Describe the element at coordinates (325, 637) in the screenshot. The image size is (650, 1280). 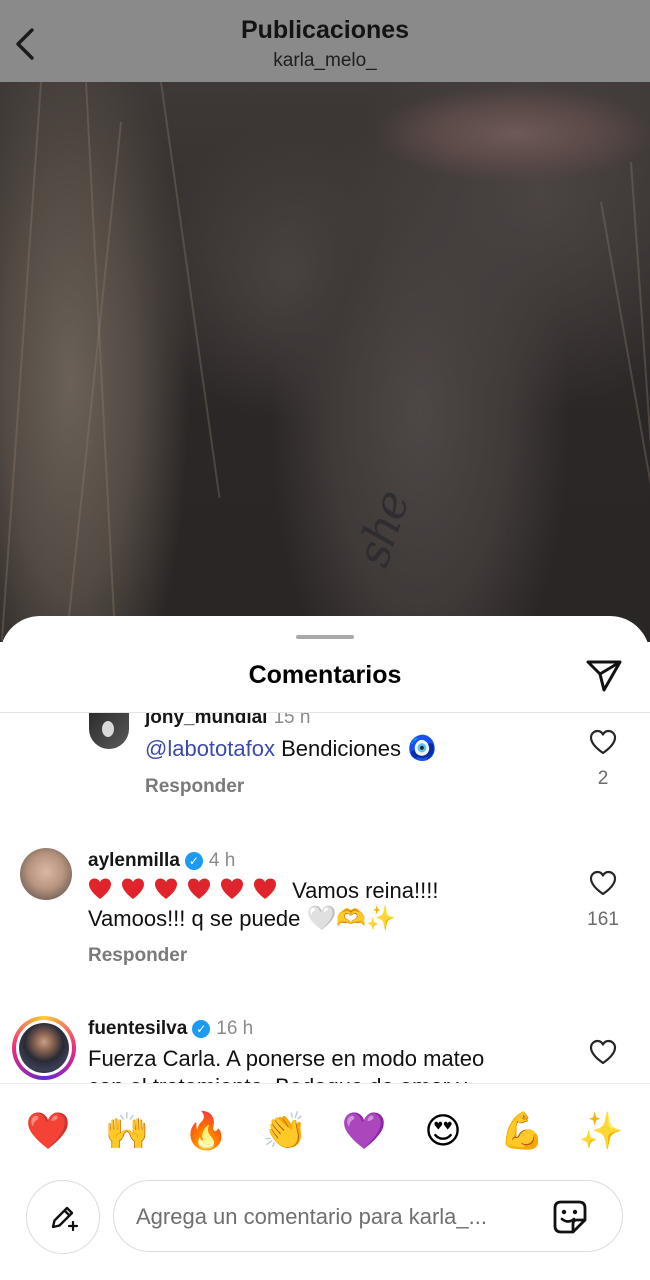
I see `drag-handle` at that location.